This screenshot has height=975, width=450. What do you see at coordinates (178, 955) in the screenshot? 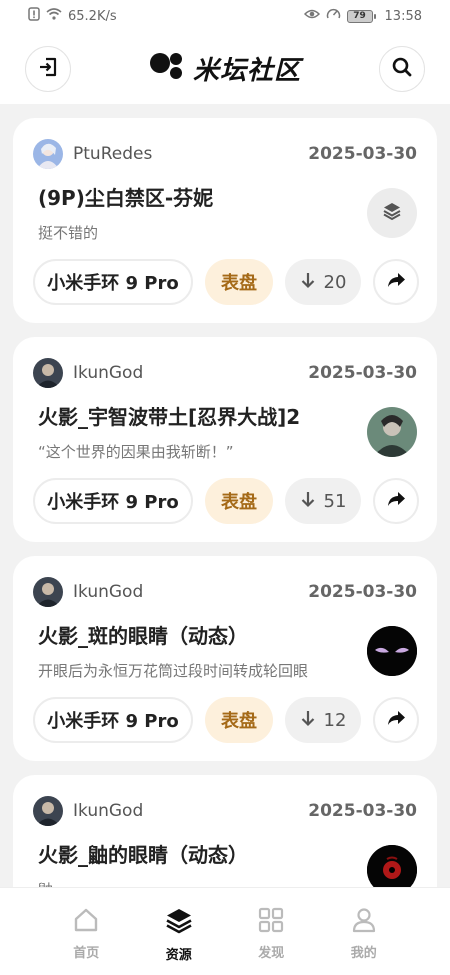
I see `nav-label: 资源` at bounding box center [178, 955].